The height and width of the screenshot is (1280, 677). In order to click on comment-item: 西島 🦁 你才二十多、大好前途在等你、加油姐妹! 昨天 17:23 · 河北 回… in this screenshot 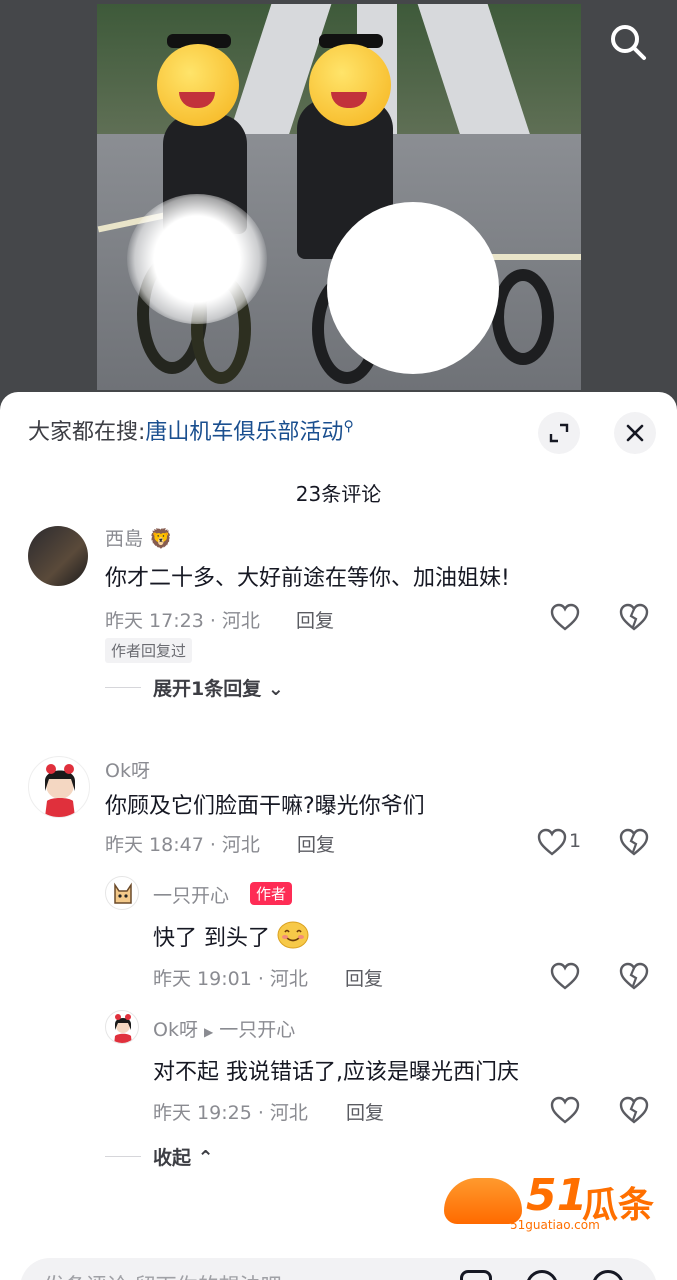, I will do `click(338, 617)`.